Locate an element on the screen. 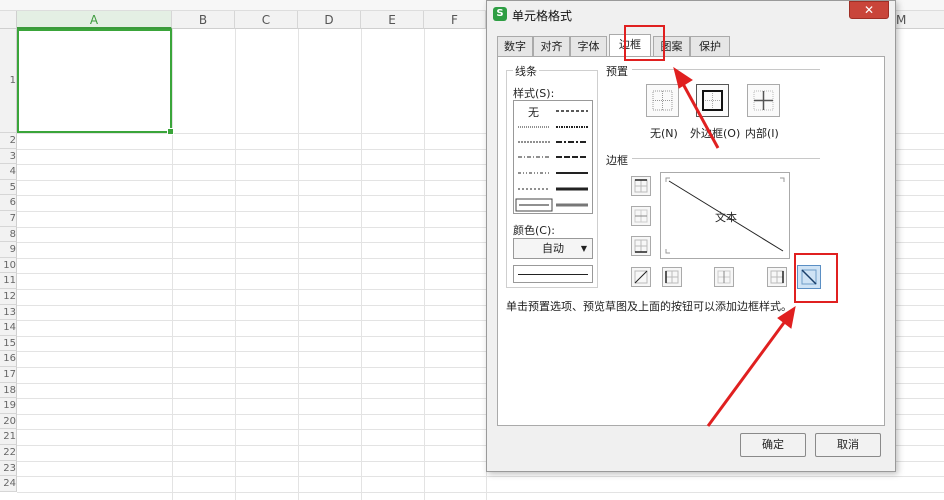  row-header-14: 14 is located at coordinates (8, 328).